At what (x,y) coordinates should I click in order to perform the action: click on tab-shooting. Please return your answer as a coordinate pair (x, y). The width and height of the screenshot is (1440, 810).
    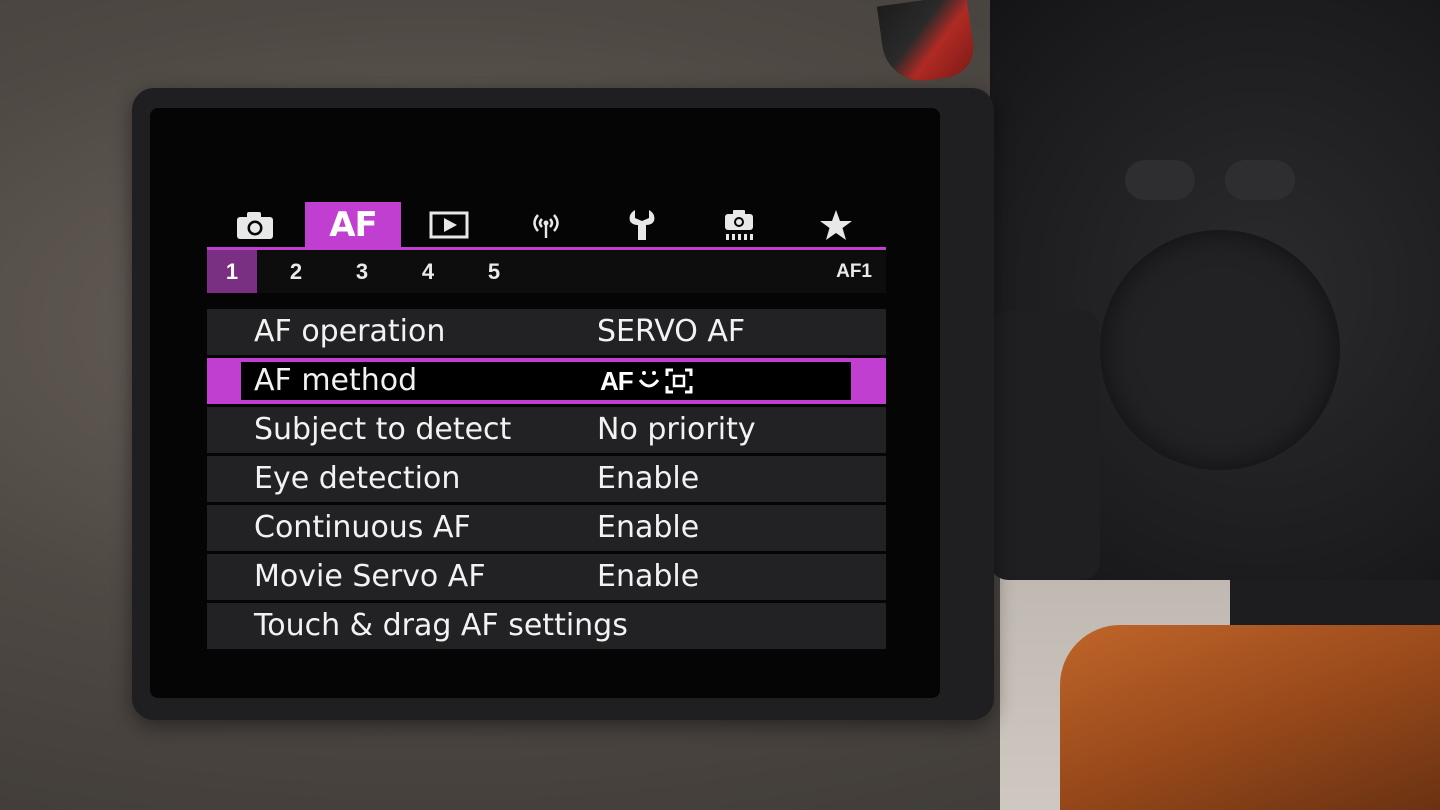
    Looking at the image, I should click on (255, 225).